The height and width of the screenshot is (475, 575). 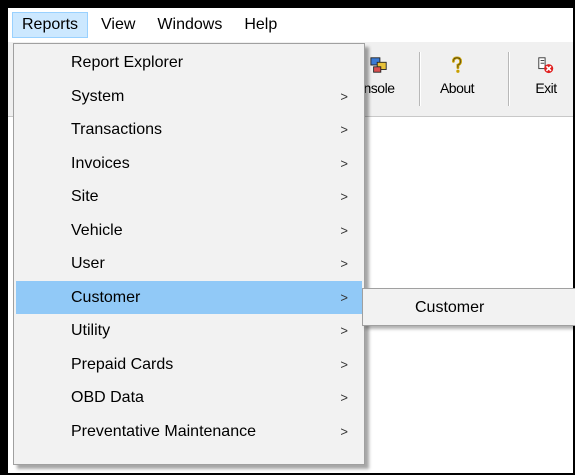 What do you see at coordinates (290, 25) in the screenshot?
I see `menu-bar: Reports View Windows Help` at bounding box center [290, 25].